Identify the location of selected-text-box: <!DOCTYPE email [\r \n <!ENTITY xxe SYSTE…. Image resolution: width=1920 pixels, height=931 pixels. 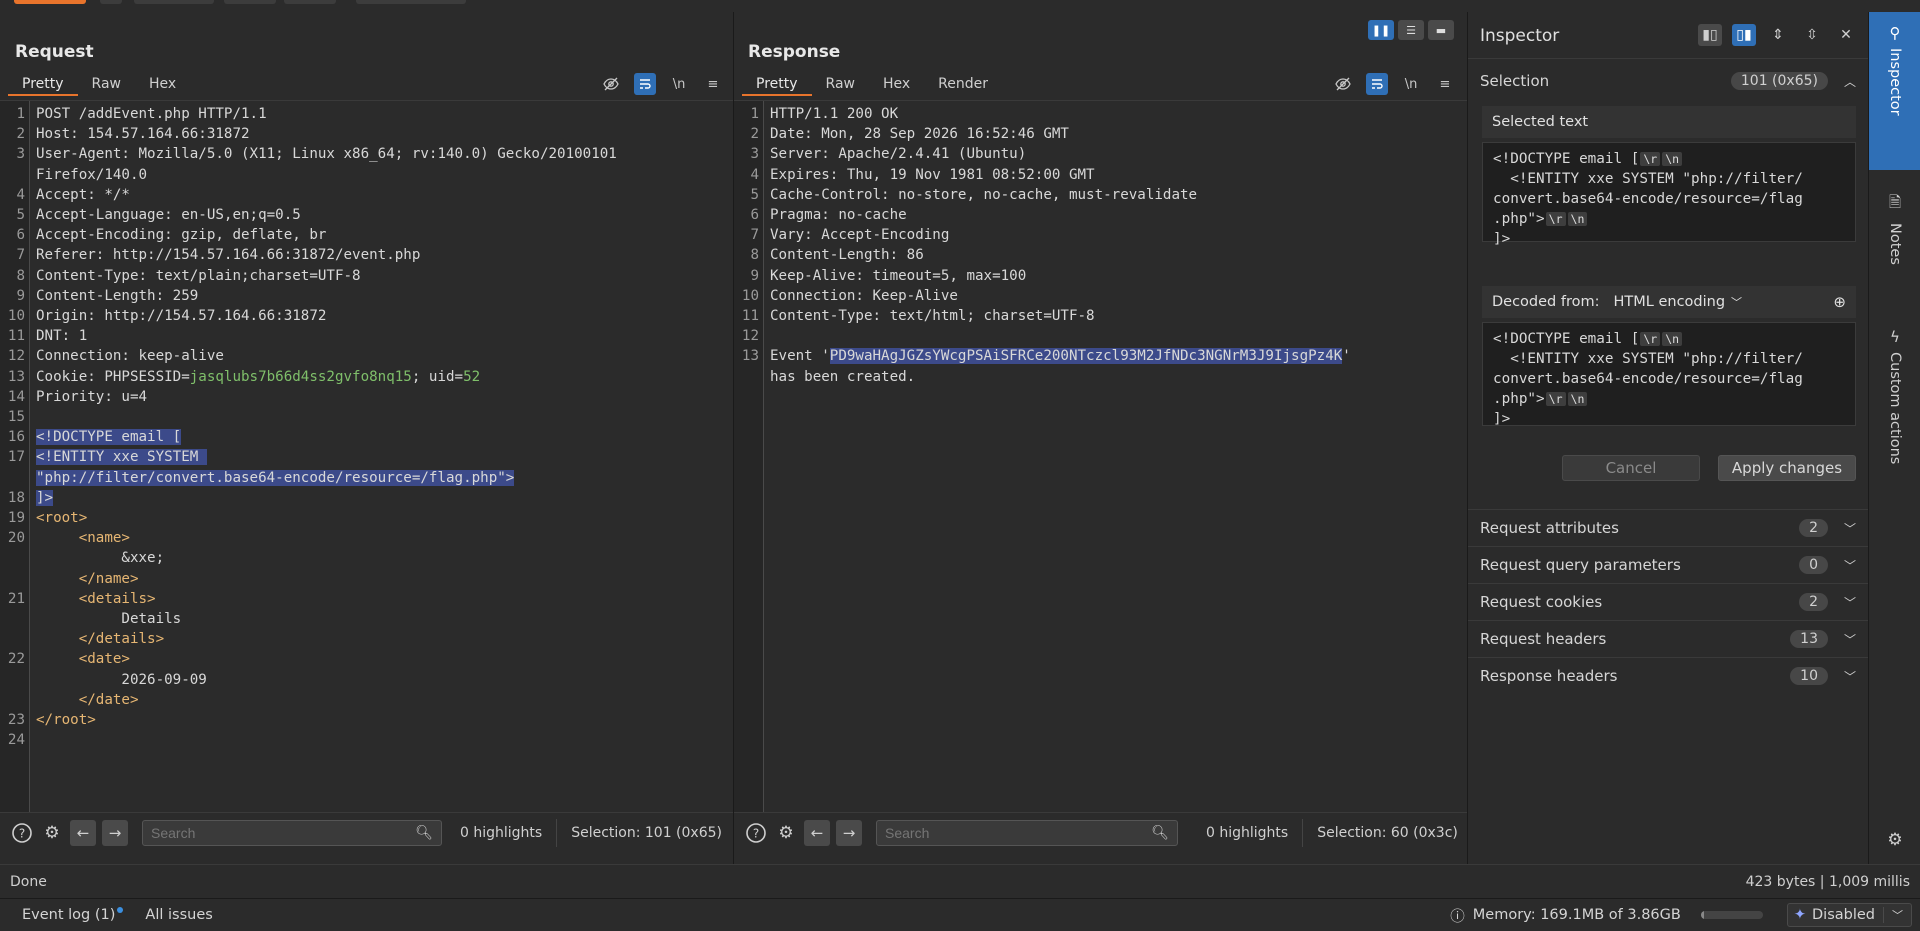
(1669, 194).